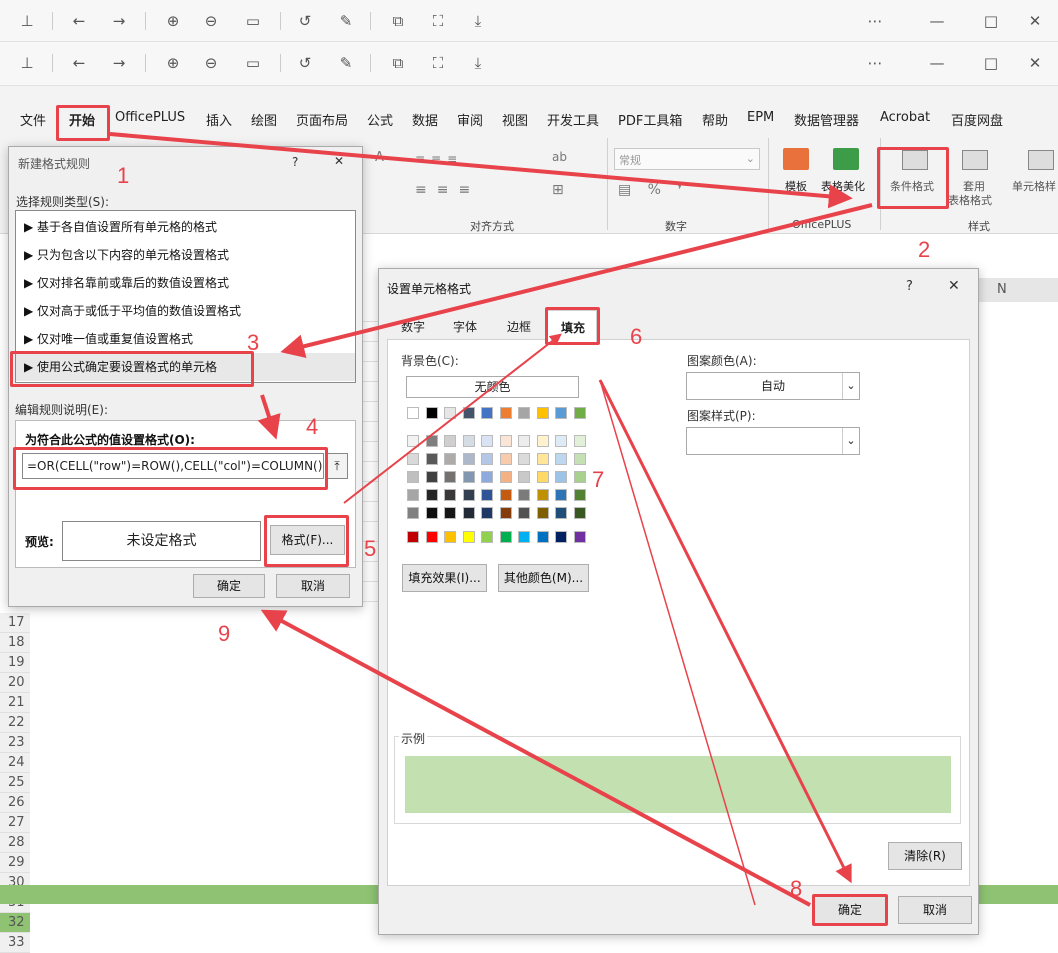 This screenshot has height=953, width=1058. What do you see at coordinates (796, 888) in the screenshot?
I see `step-8: 8` at bounding box center [796, 888].